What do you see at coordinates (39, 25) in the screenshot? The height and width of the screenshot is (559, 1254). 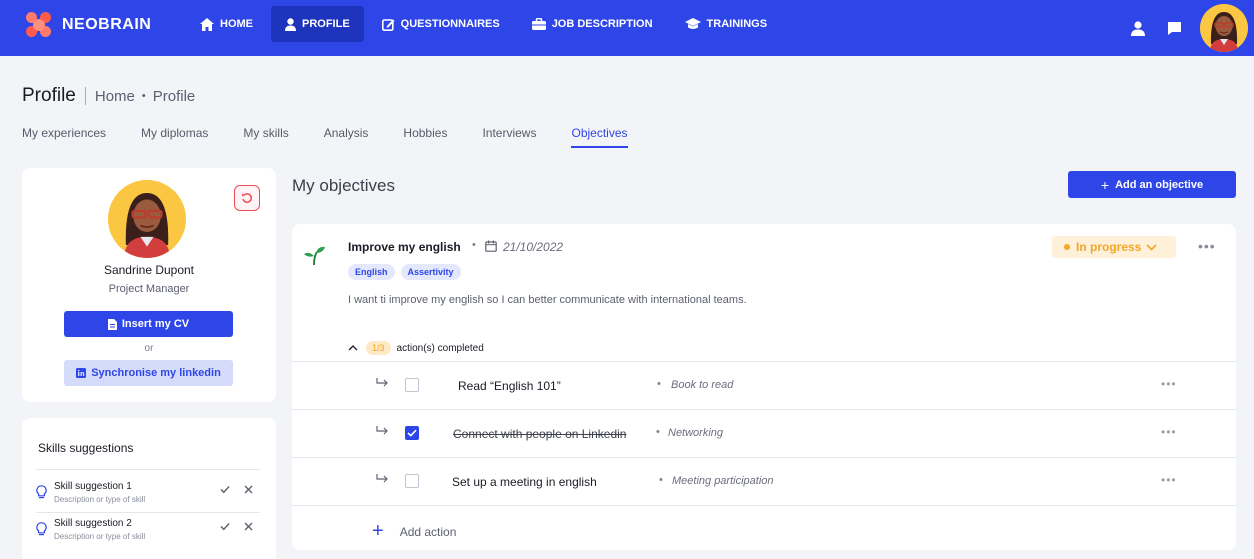 I see `neobrain-logo-icon` at bounding box center [39, 25].